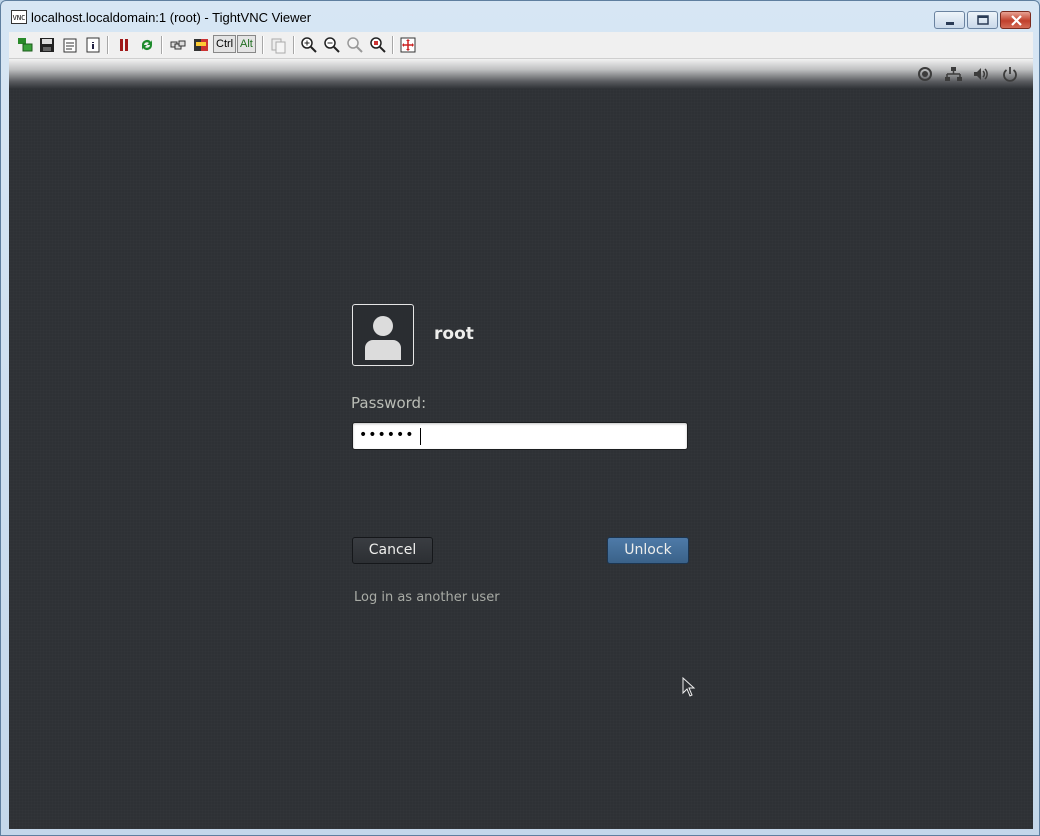  I want to click on maximize-button, so click(982, 20).